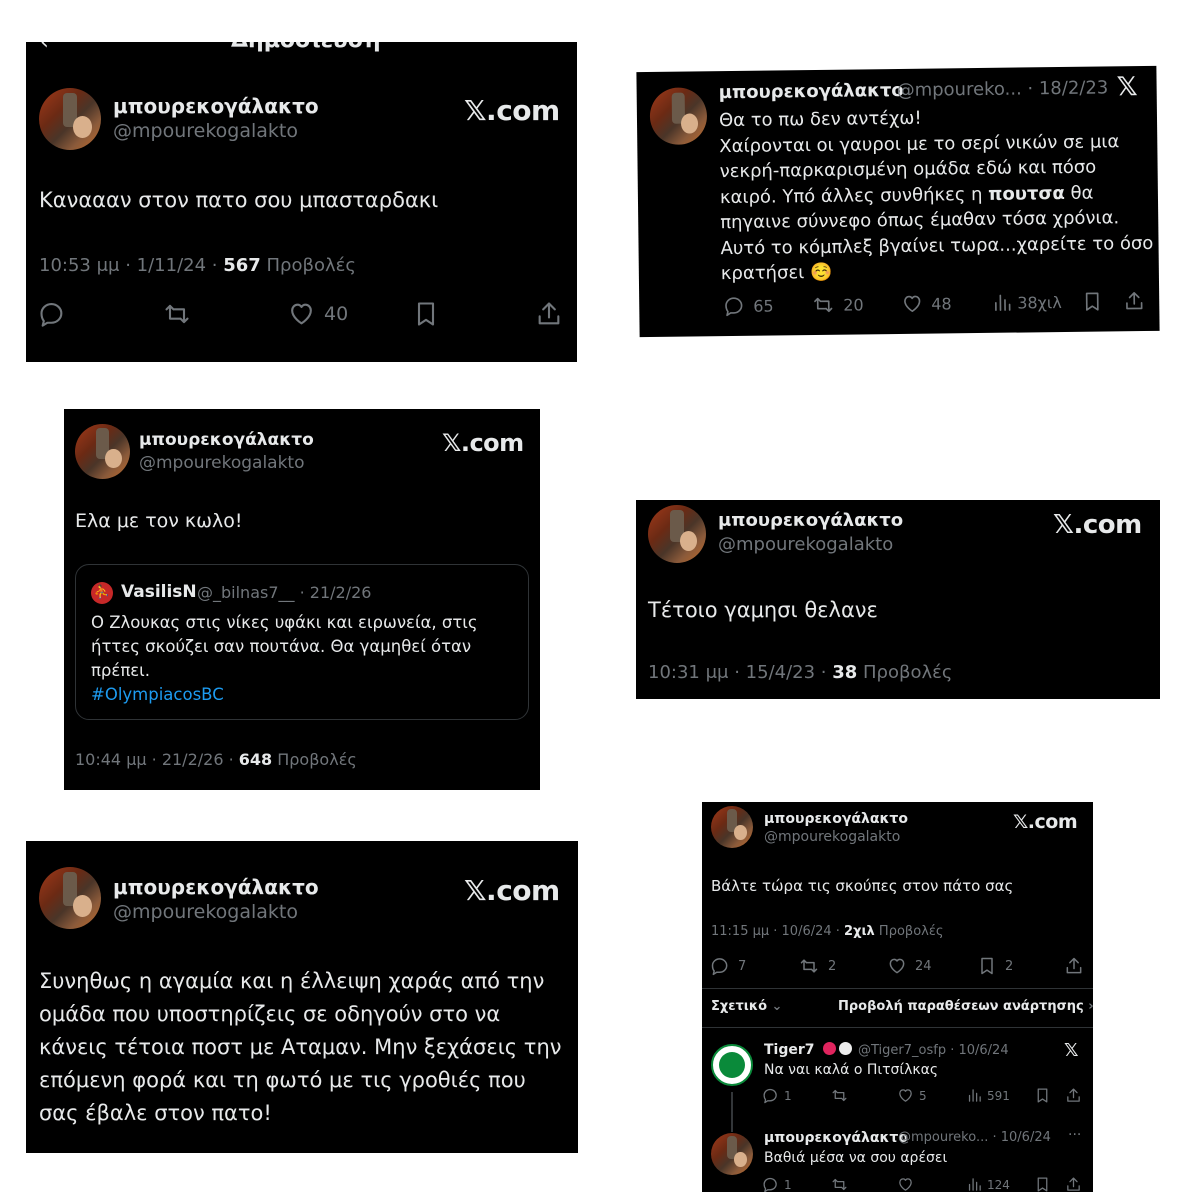  I want to click on reply2-repost-button, so click(839, 1184).